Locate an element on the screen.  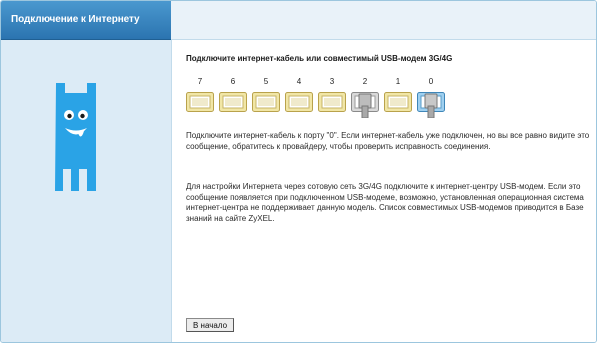
port-7: 7 is located at coordinates (200, 98).